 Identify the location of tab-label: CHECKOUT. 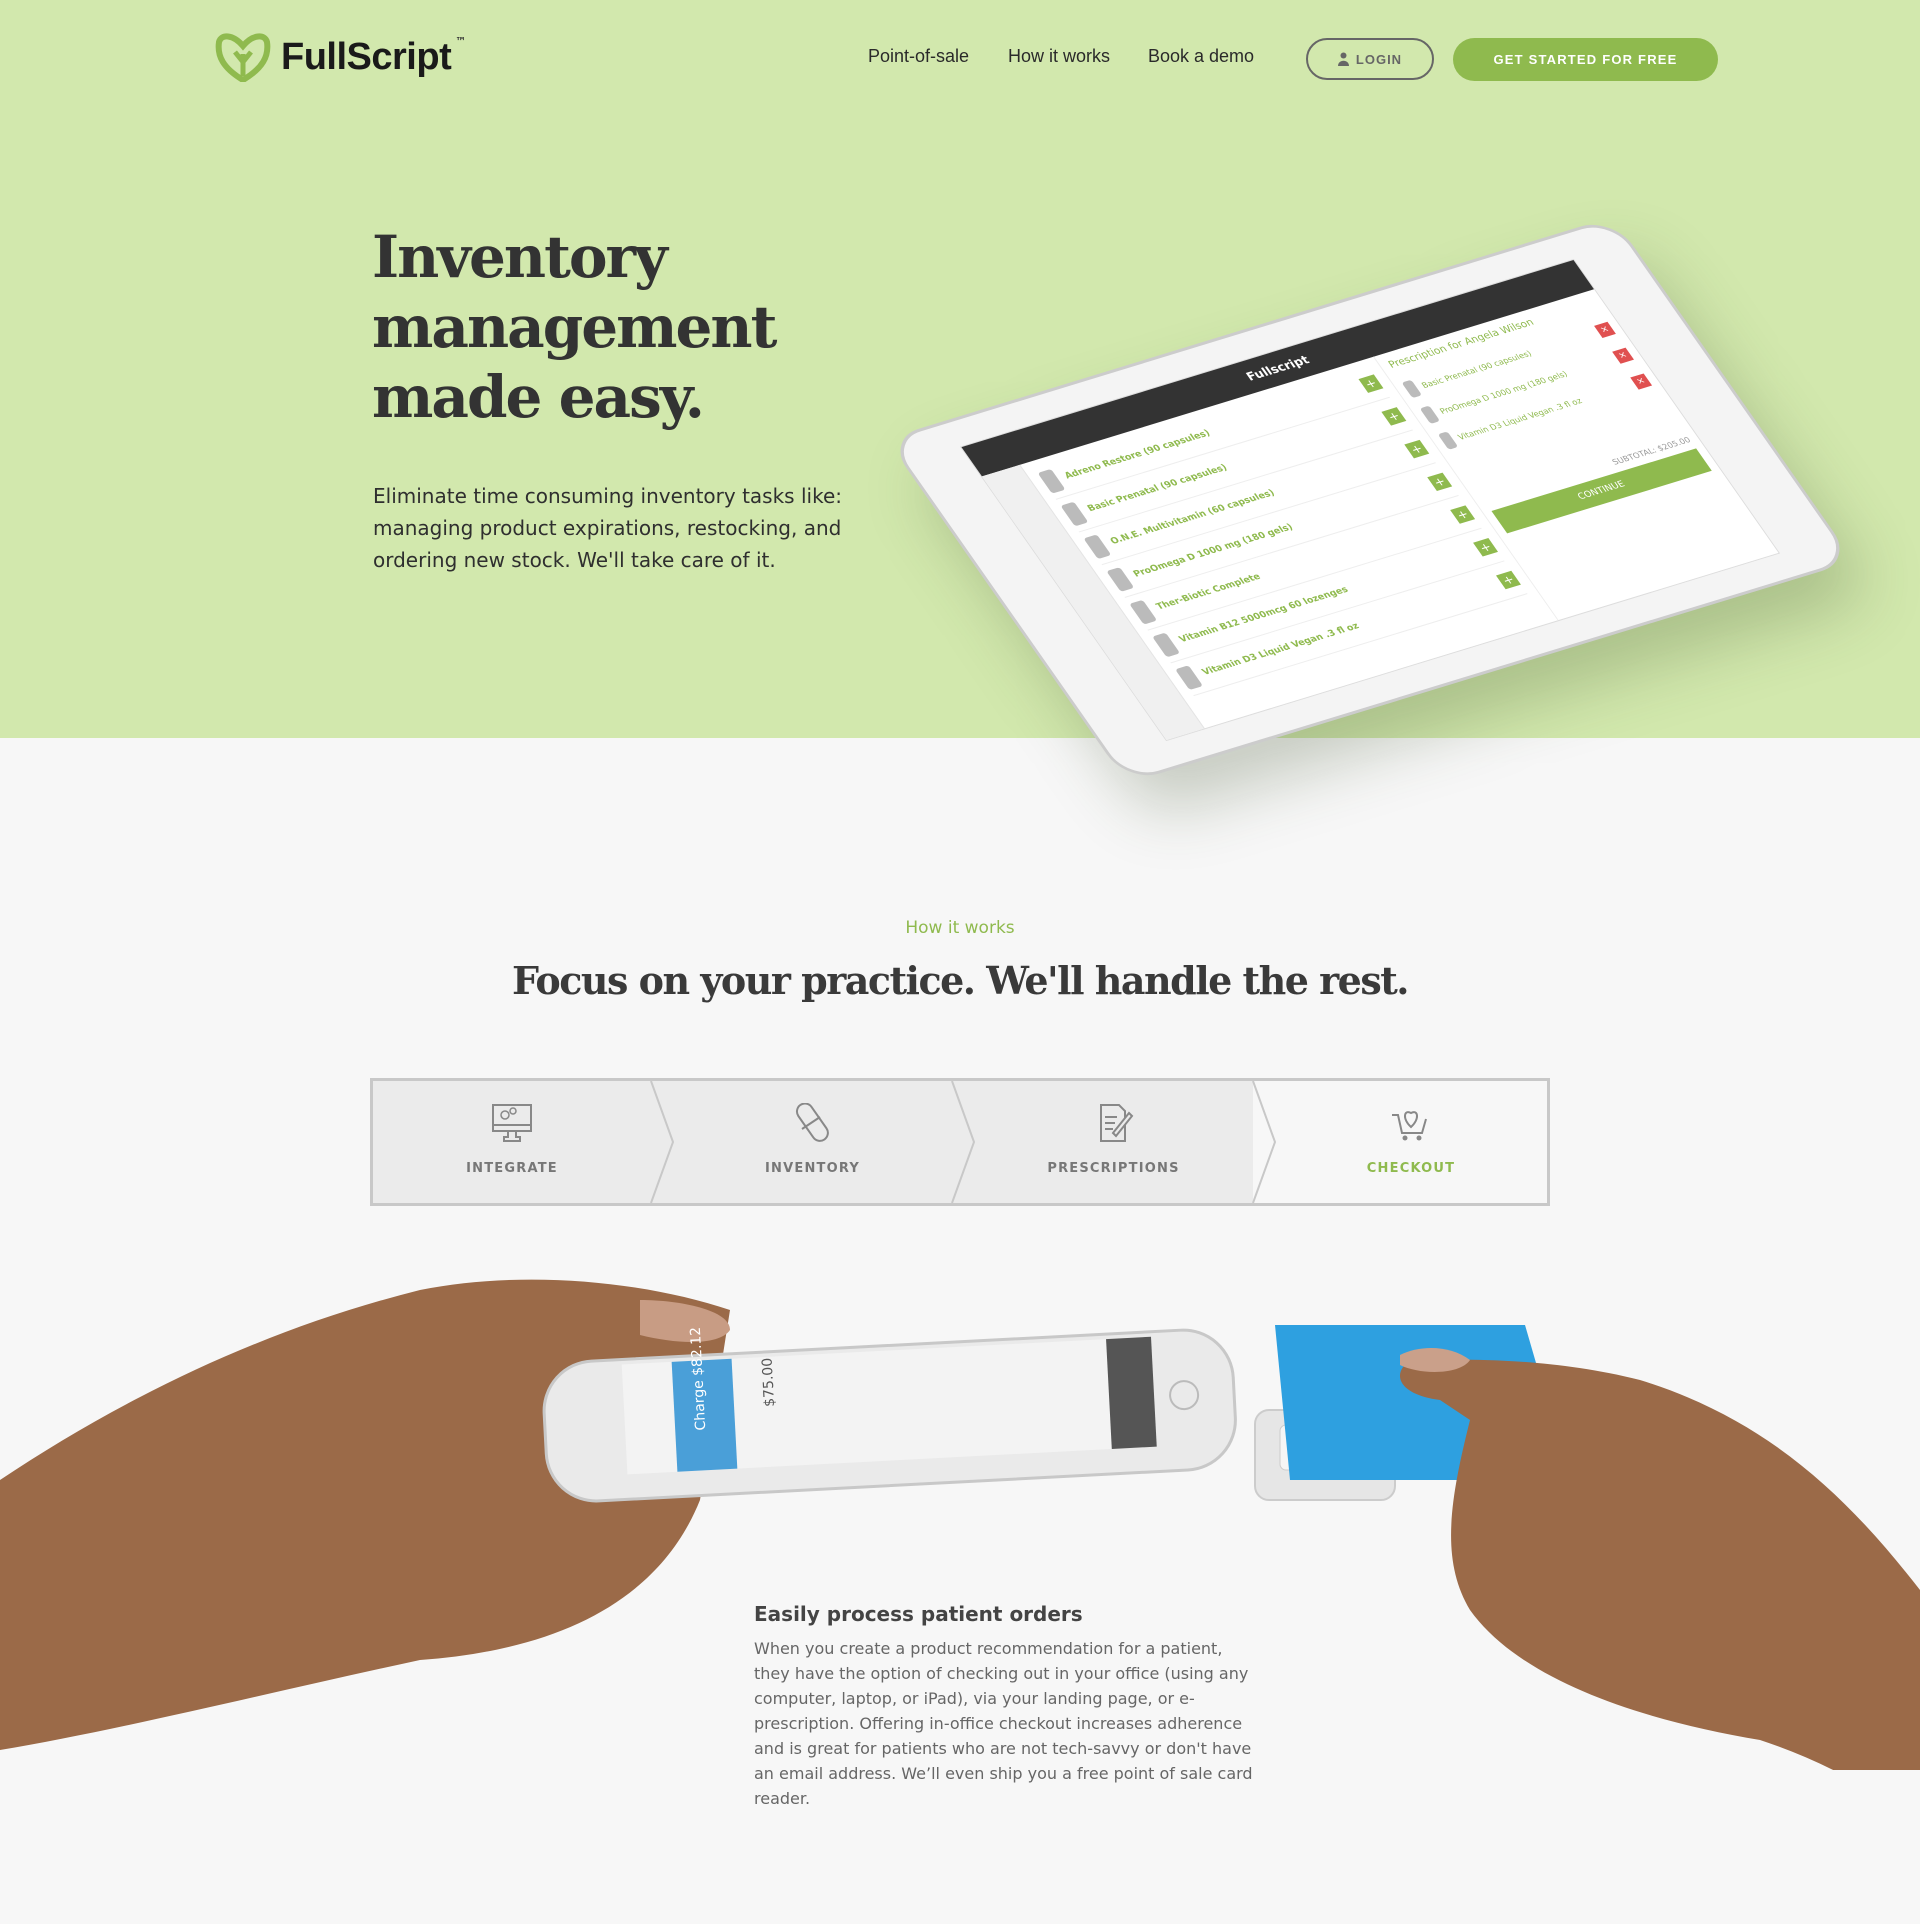
(1411, 1168).